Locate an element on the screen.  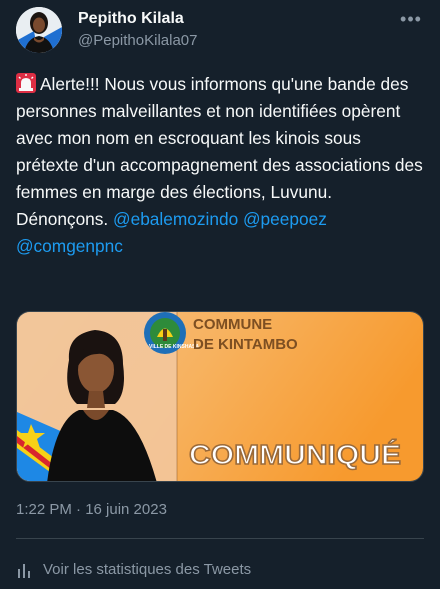
communique-banner: COMMUNIQUÉ is located at coordinates (295, 454).